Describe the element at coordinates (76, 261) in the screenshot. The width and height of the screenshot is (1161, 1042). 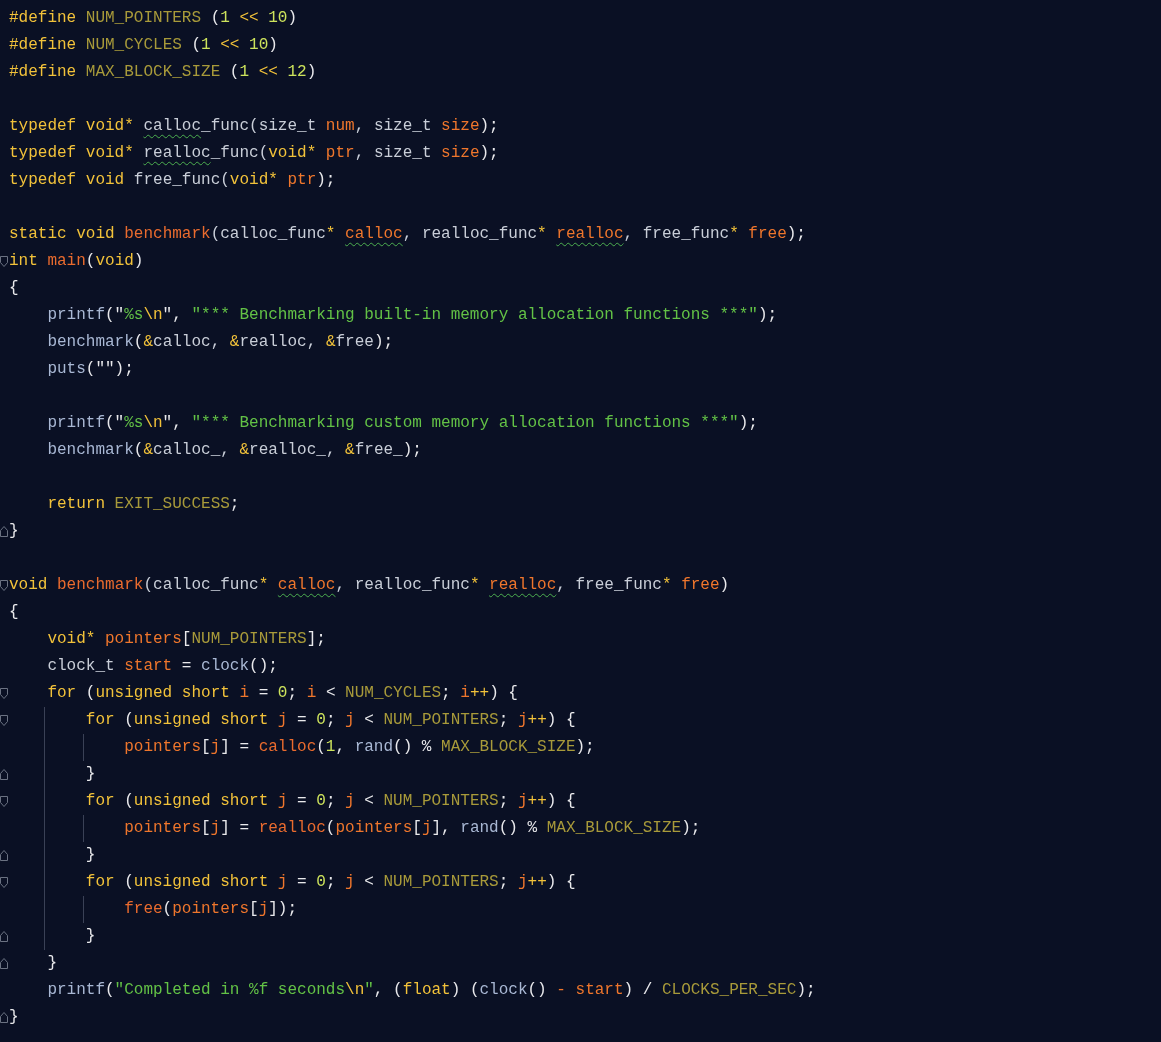
I see `code-line: int main(void)` at that location.